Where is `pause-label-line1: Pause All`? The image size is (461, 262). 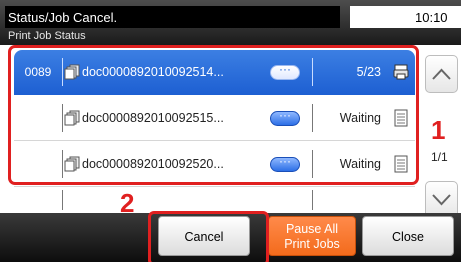 pause-label-line1: Pause All is located at coordinates (312, 229).